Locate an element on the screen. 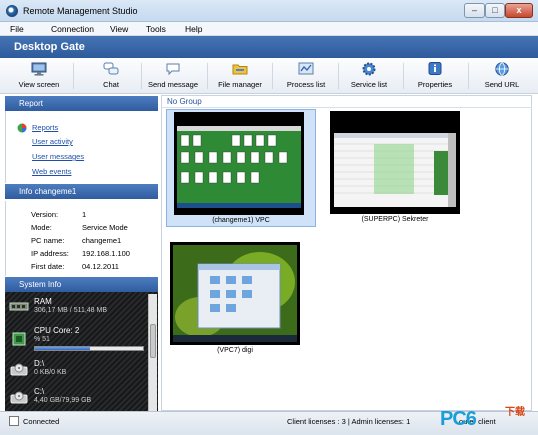 The image size is (538, 435). system-item-cpu: CPU Core: 2 % 51 is located at coordinates (77, 340).